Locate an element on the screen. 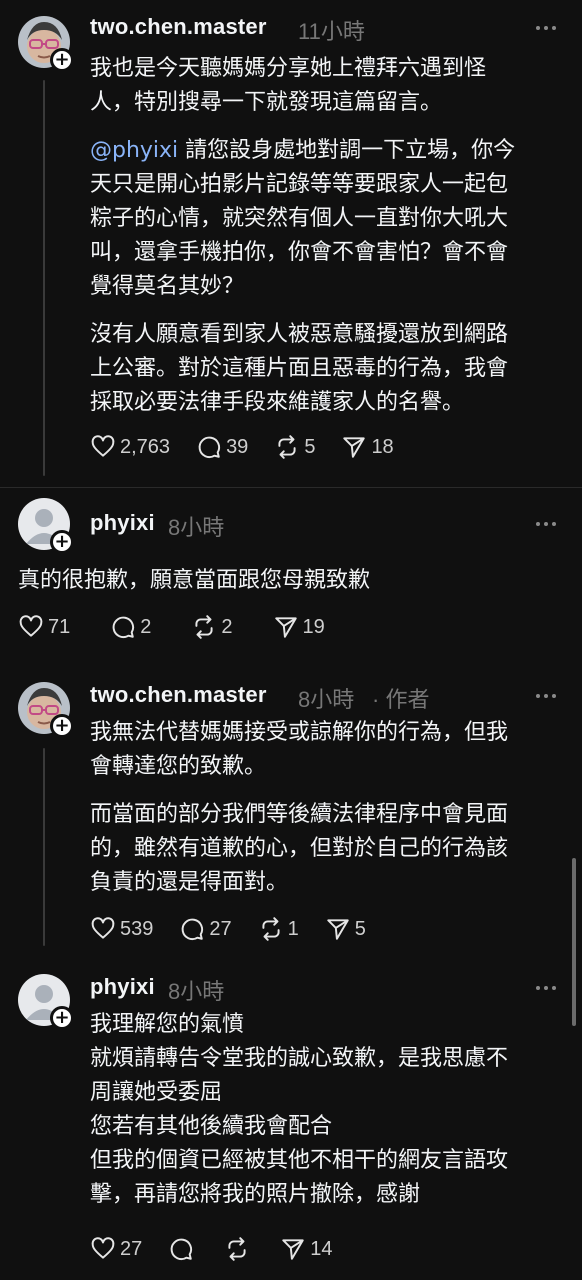  repost-button is located at coordinates (239, 1249).